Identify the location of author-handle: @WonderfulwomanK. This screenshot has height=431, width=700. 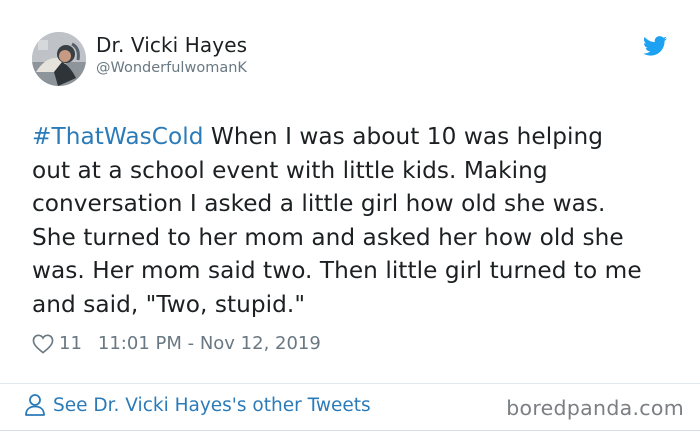
(171, 68).